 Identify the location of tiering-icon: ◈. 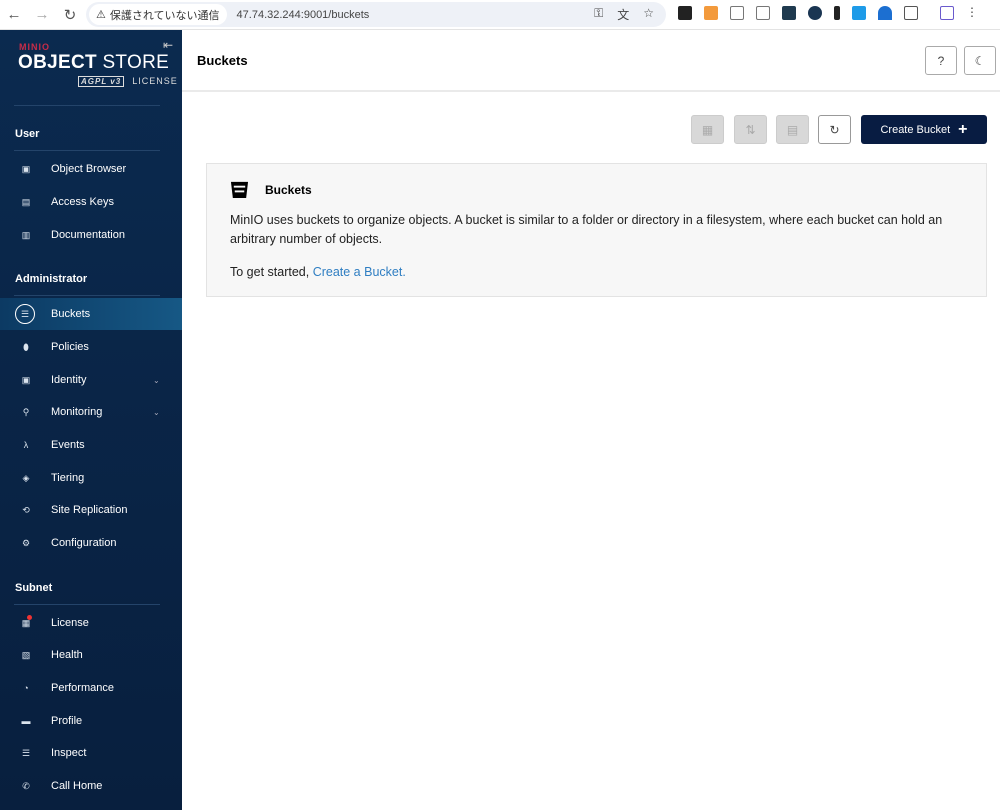
(26, 477).